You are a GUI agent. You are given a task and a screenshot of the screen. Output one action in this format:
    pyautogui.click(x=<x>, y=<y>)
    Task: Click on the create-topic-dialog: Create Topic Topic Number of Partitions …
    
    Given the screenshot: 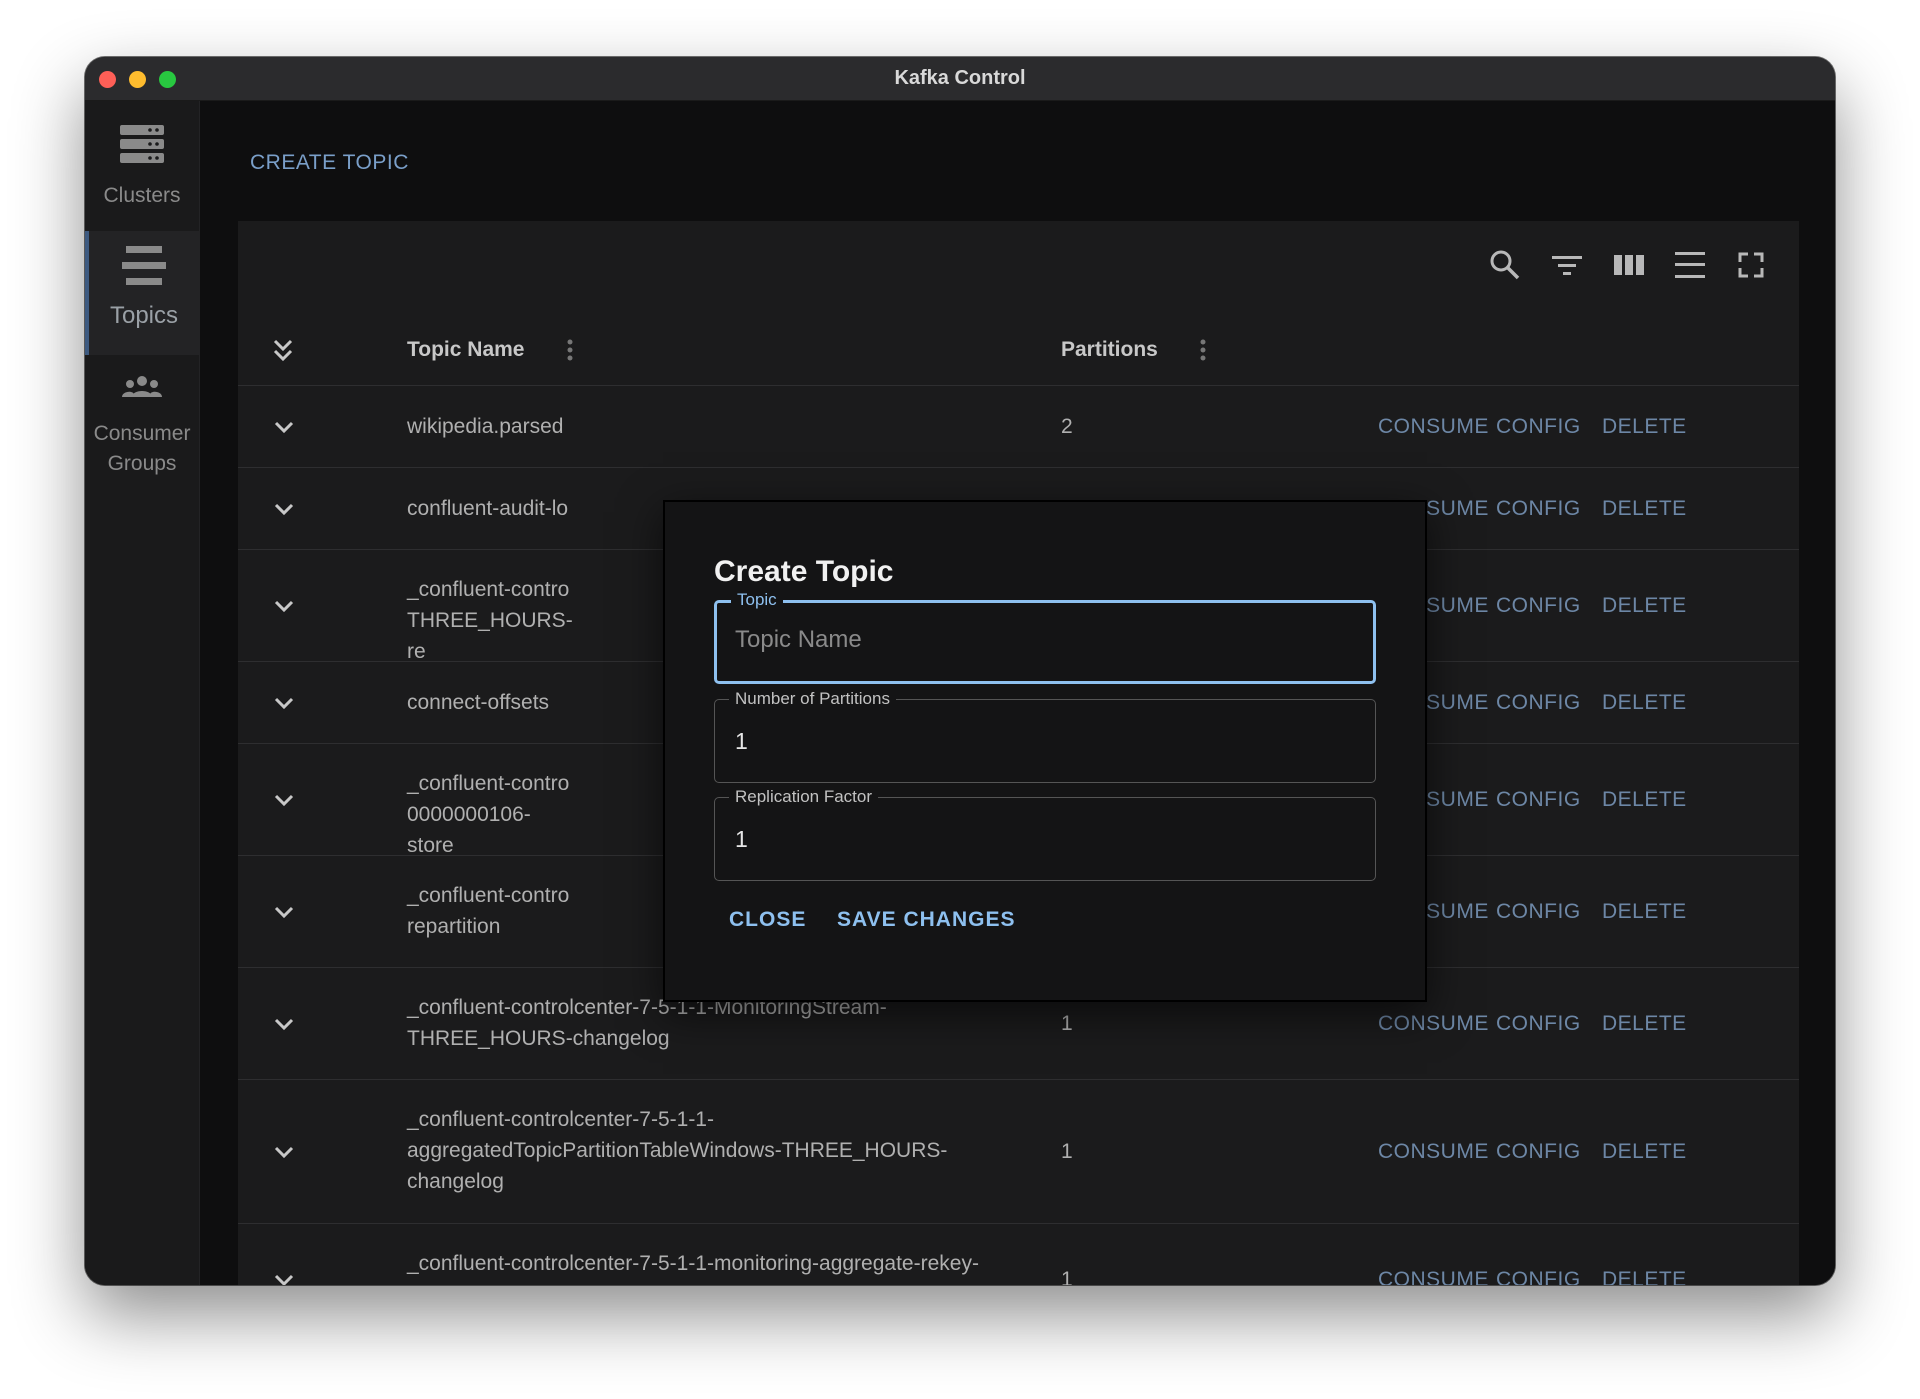 What is the action you would take?
    pyautogui.click(x=1045, y=751)
    